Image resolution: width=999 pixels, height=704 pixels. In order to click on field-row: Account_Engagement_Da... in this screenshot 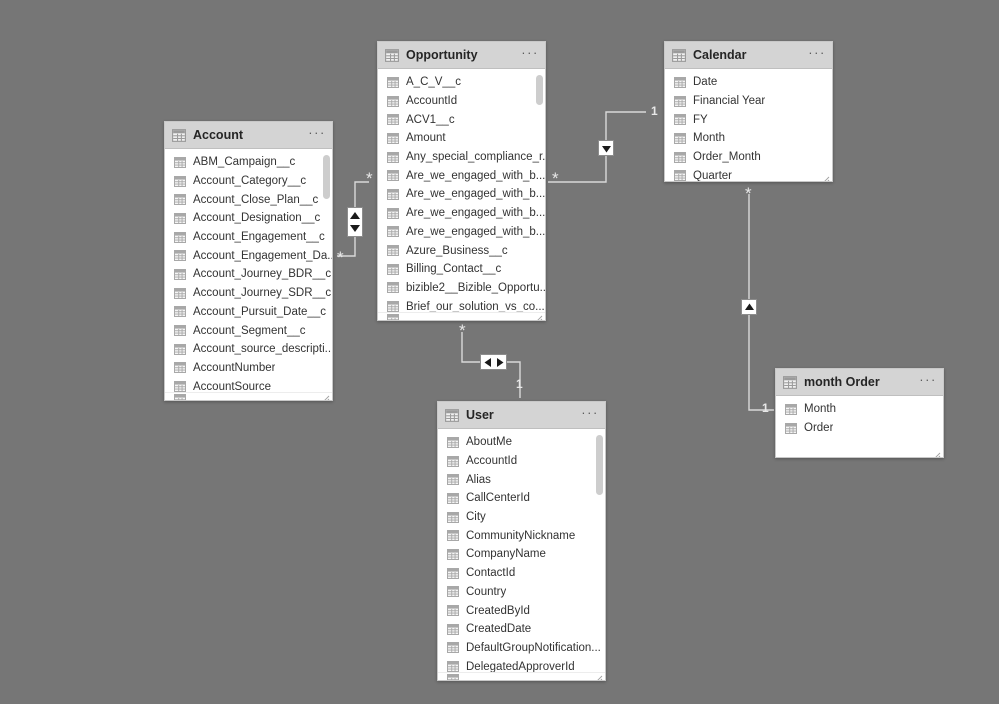, I will do `click(248, 255)`.